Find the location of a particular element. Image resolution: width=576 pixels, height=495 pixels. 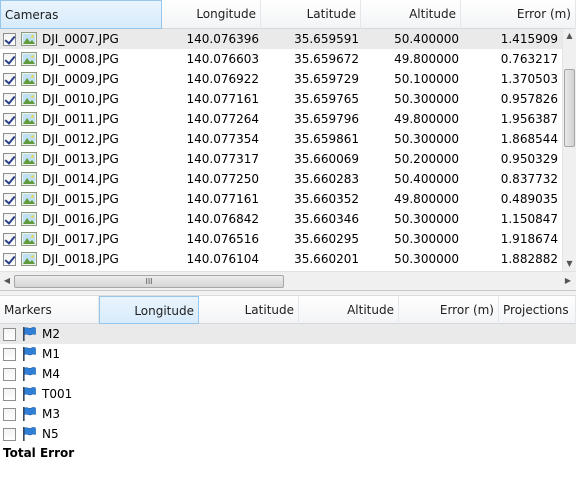

column-header-marker-altitude: Altitude is located at coordinates (349, 310).